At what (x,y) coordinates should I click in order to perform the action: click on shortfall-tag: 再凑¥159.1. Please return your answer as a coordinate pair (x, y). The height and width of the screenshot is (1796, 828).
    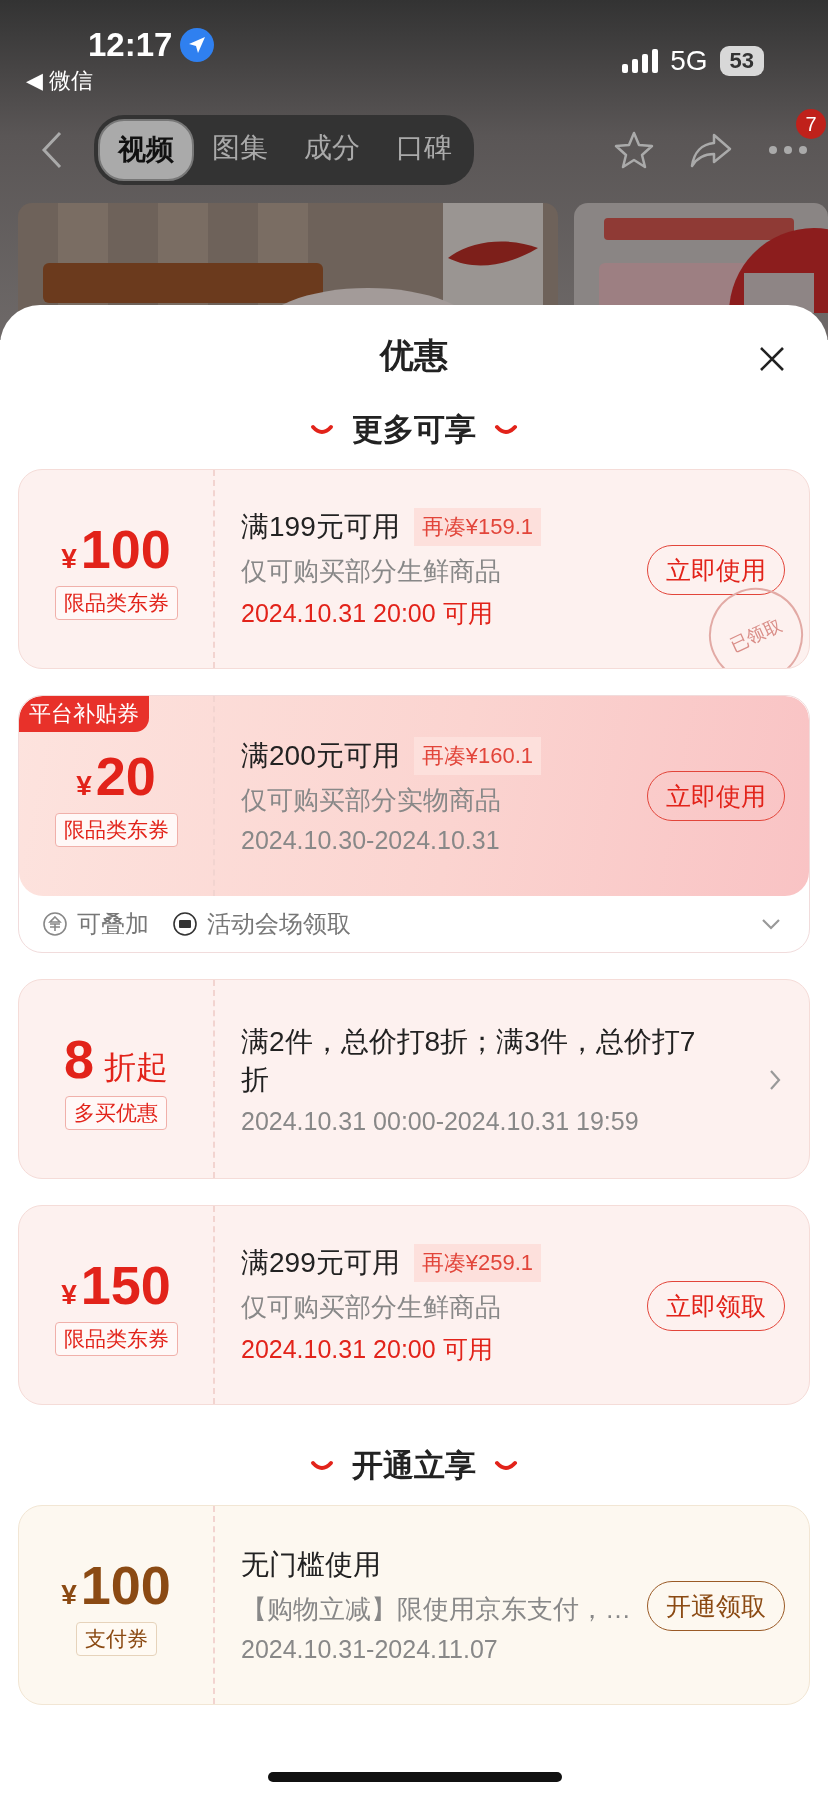
    Looking at the image, I should click on (477, 527).